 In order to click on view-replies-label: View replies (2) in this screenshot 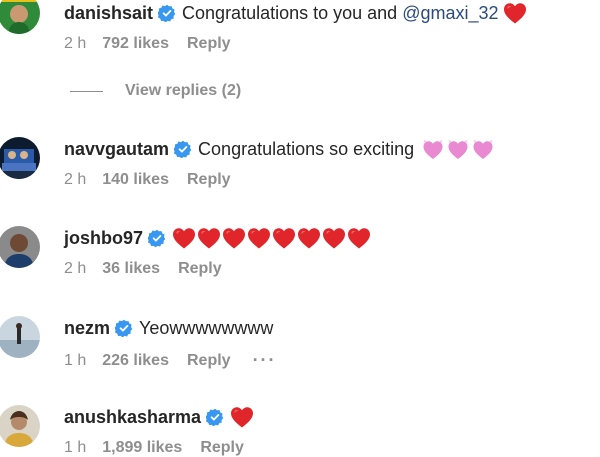, I will do `click(183, 90)`.